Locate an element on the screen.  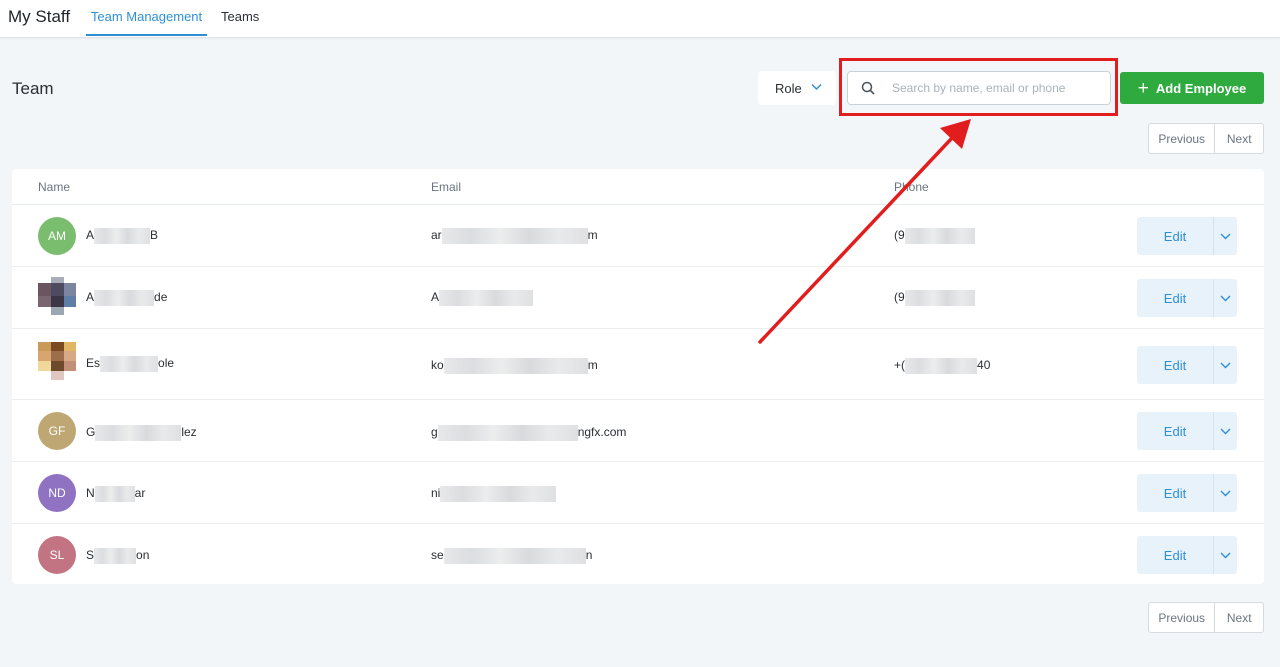
page-title: Team is located at coordinates (33, 88).